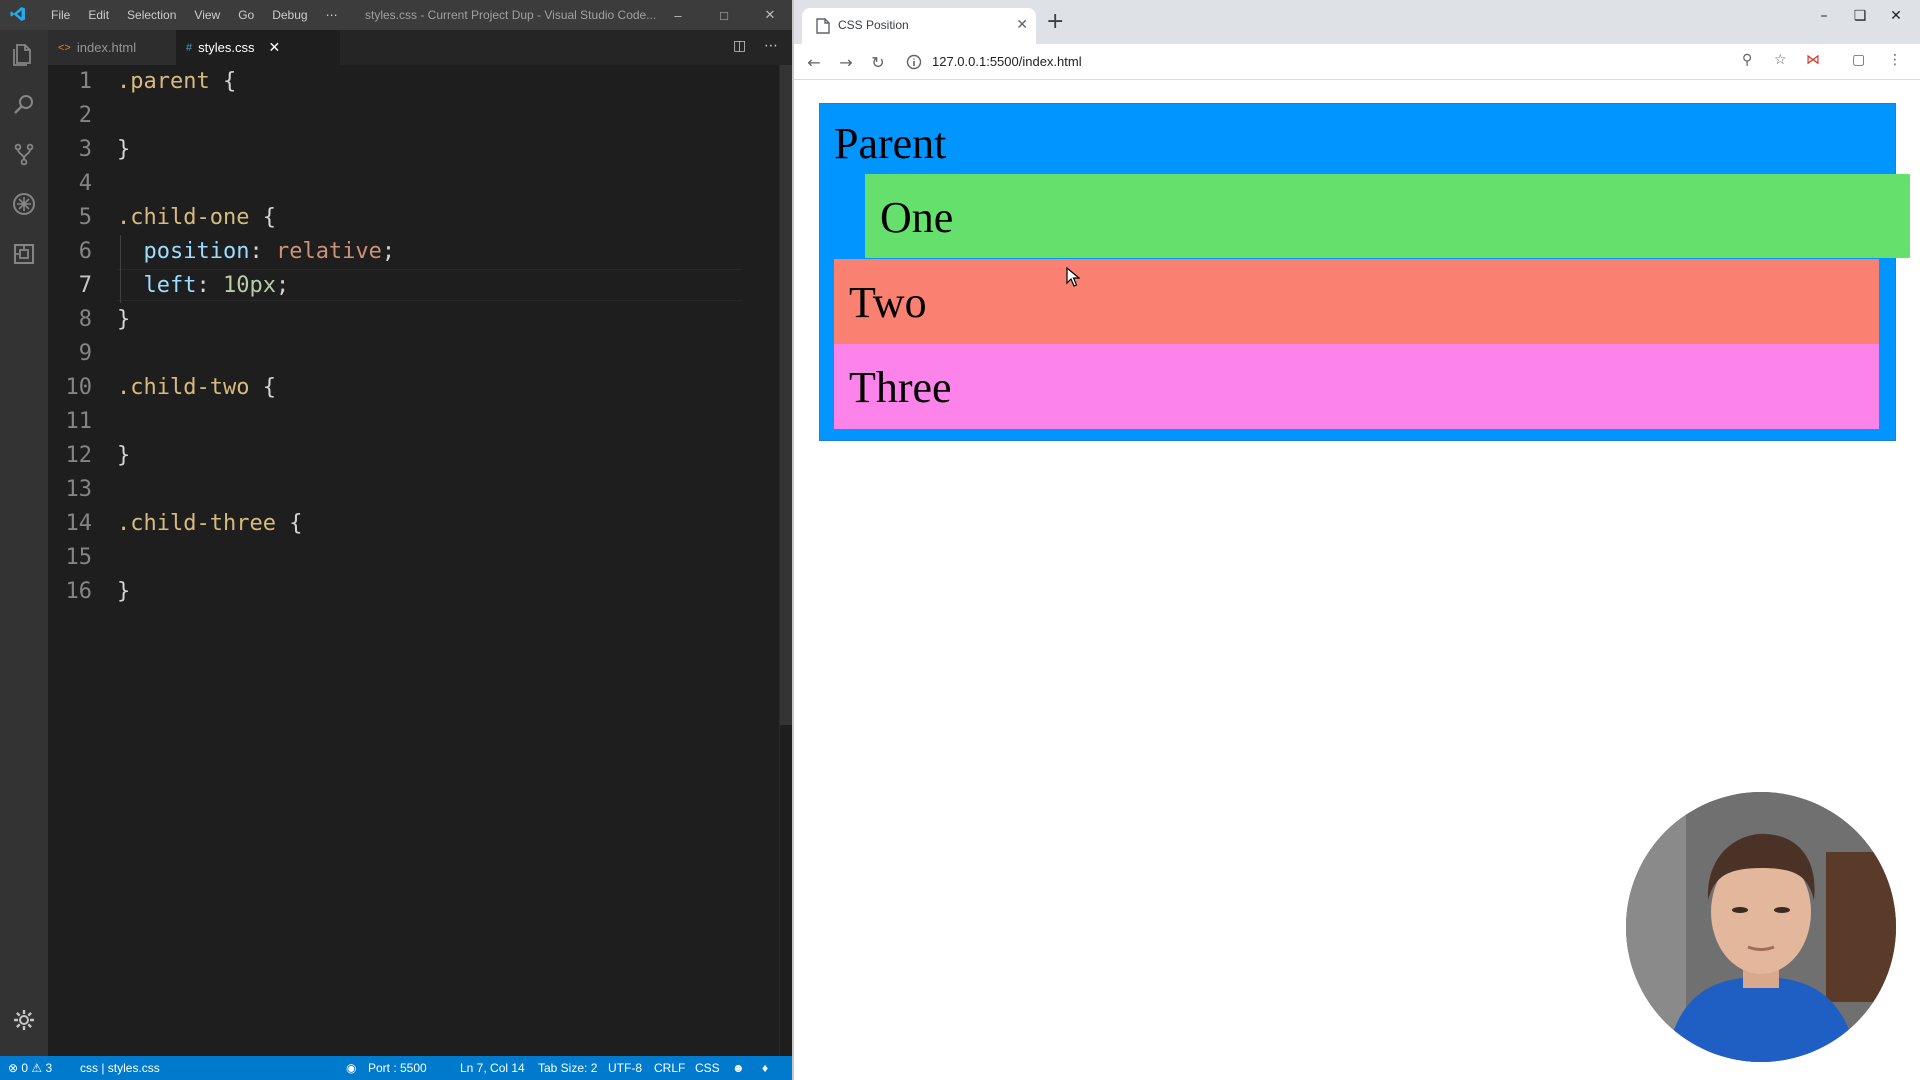 The width and height of the screenshot is (1920, 1080). I want to click on code-line: 3}, so click(420, 150).